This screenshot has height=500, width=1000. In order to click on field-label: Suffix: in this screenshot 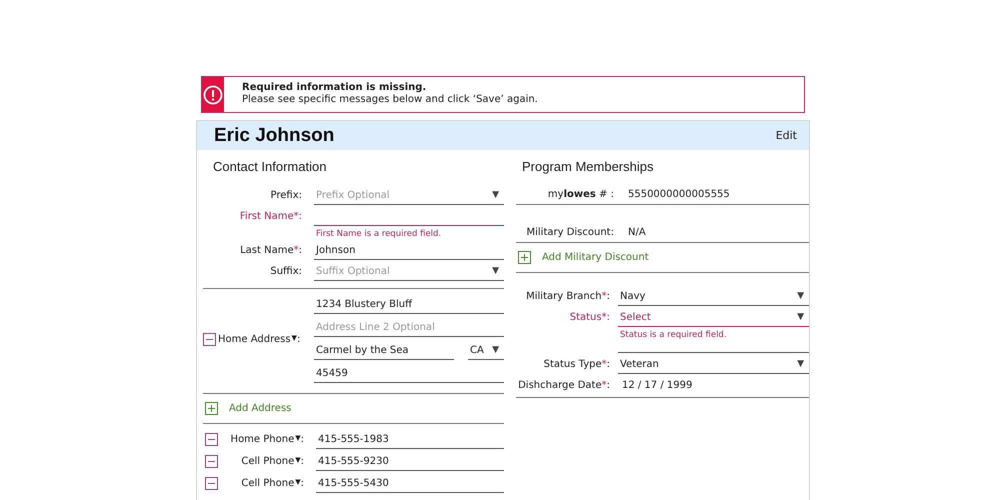, I will do `click(285, 272)`.